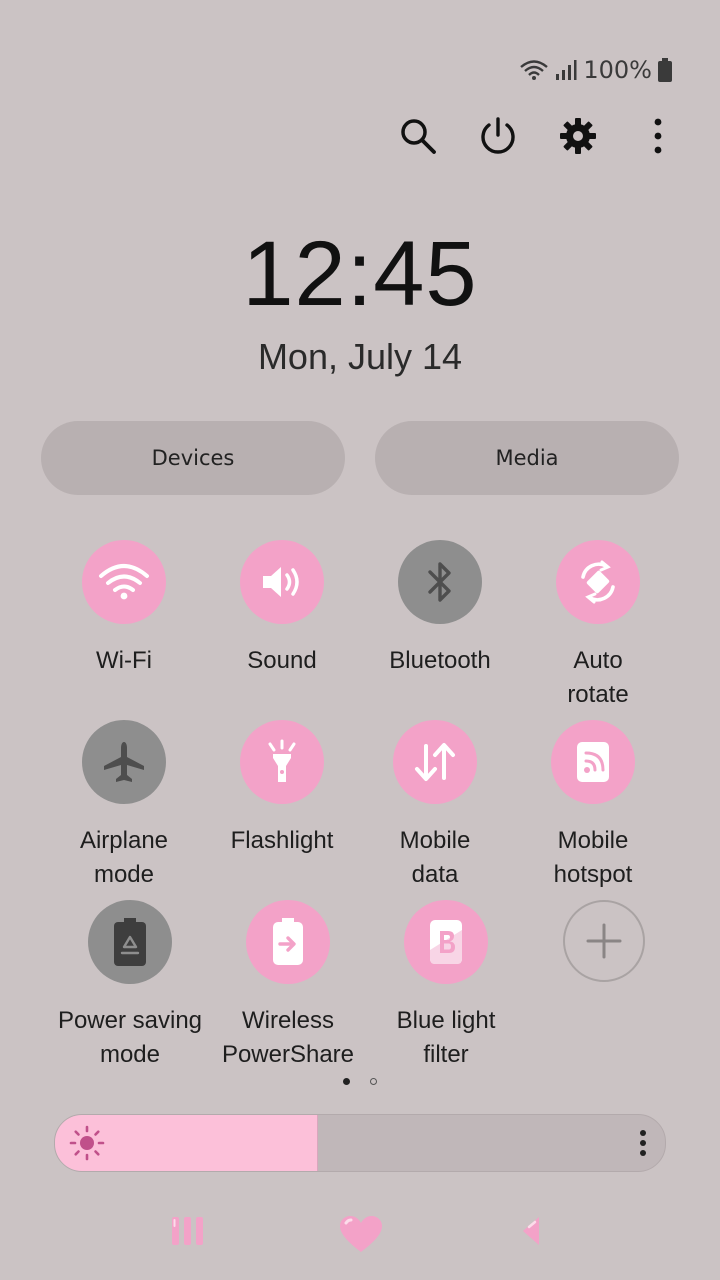 Image resolution: width=720 pixels, height=1280 pixels. What do you see at coordinates (360, 274) in the screenshot?
I see `clock-time: 12:45` at bounding box center [360, 274].